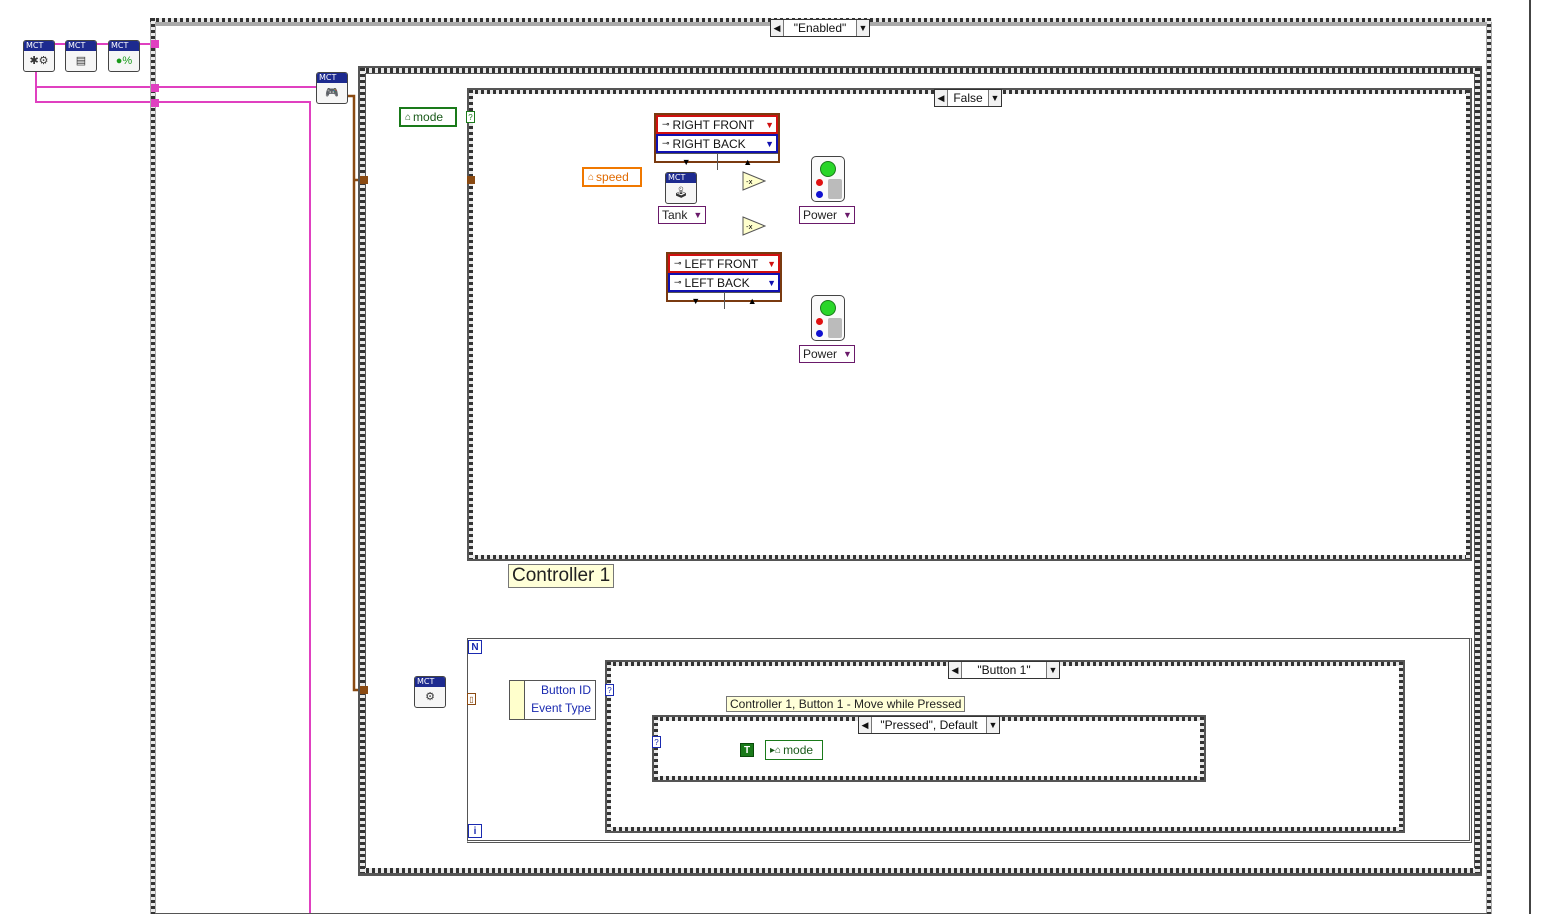  I want to click on right-motor-list: ⊸ RIGHT FRONT ▼ ⊸ RIGHT BACK ▼ ▼ ▲, so click(717, 141).